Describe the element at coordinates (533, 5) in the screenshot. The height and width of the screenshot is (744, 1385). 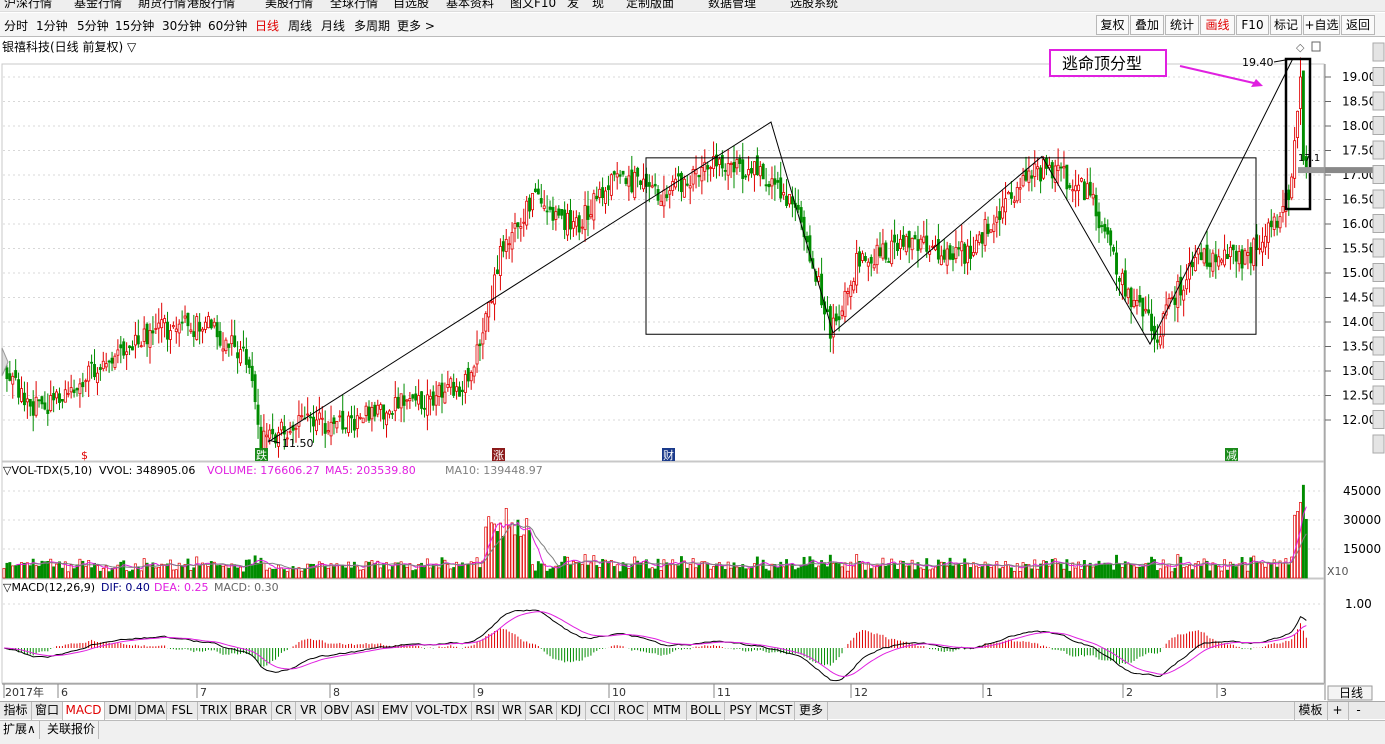
I see `top-menu-item-8: 图文F10` at that location.